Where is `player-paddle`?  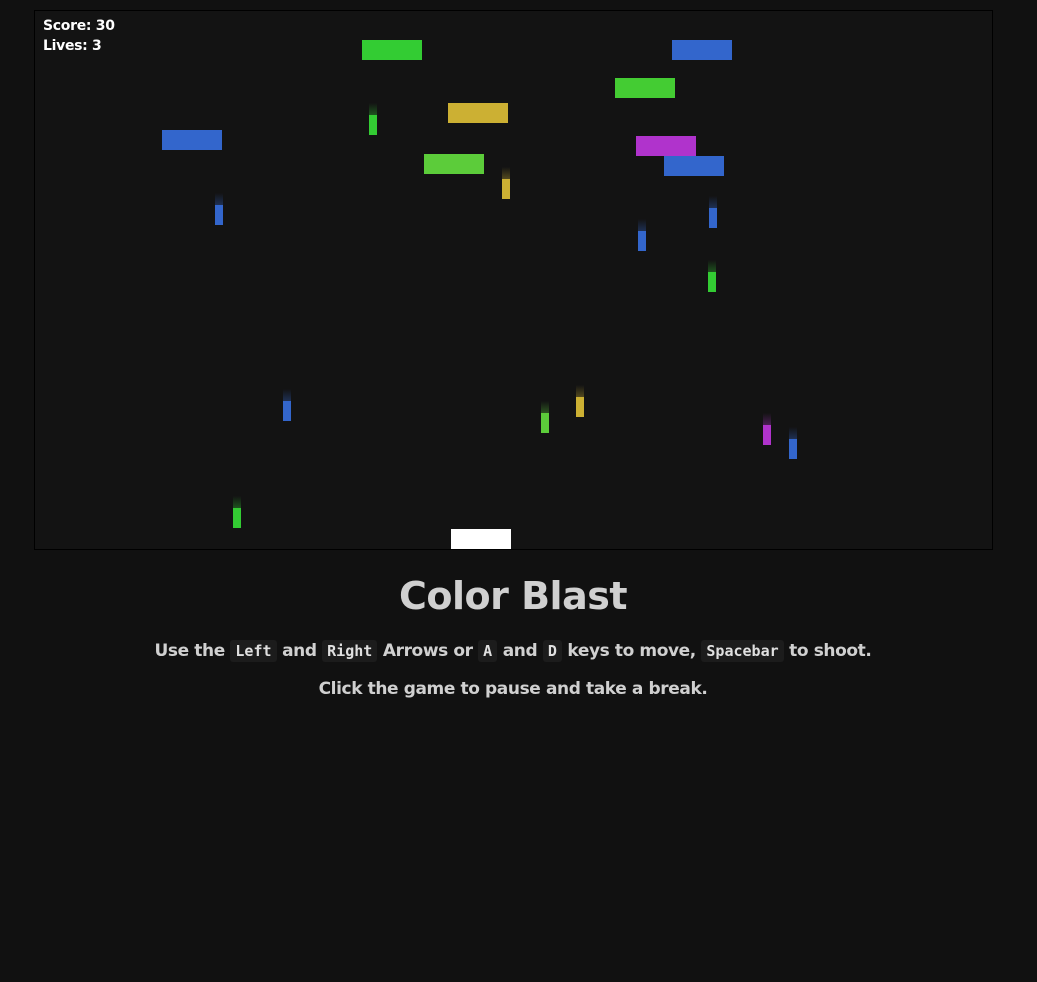 player-paddle is located at coordinates (481, 539).